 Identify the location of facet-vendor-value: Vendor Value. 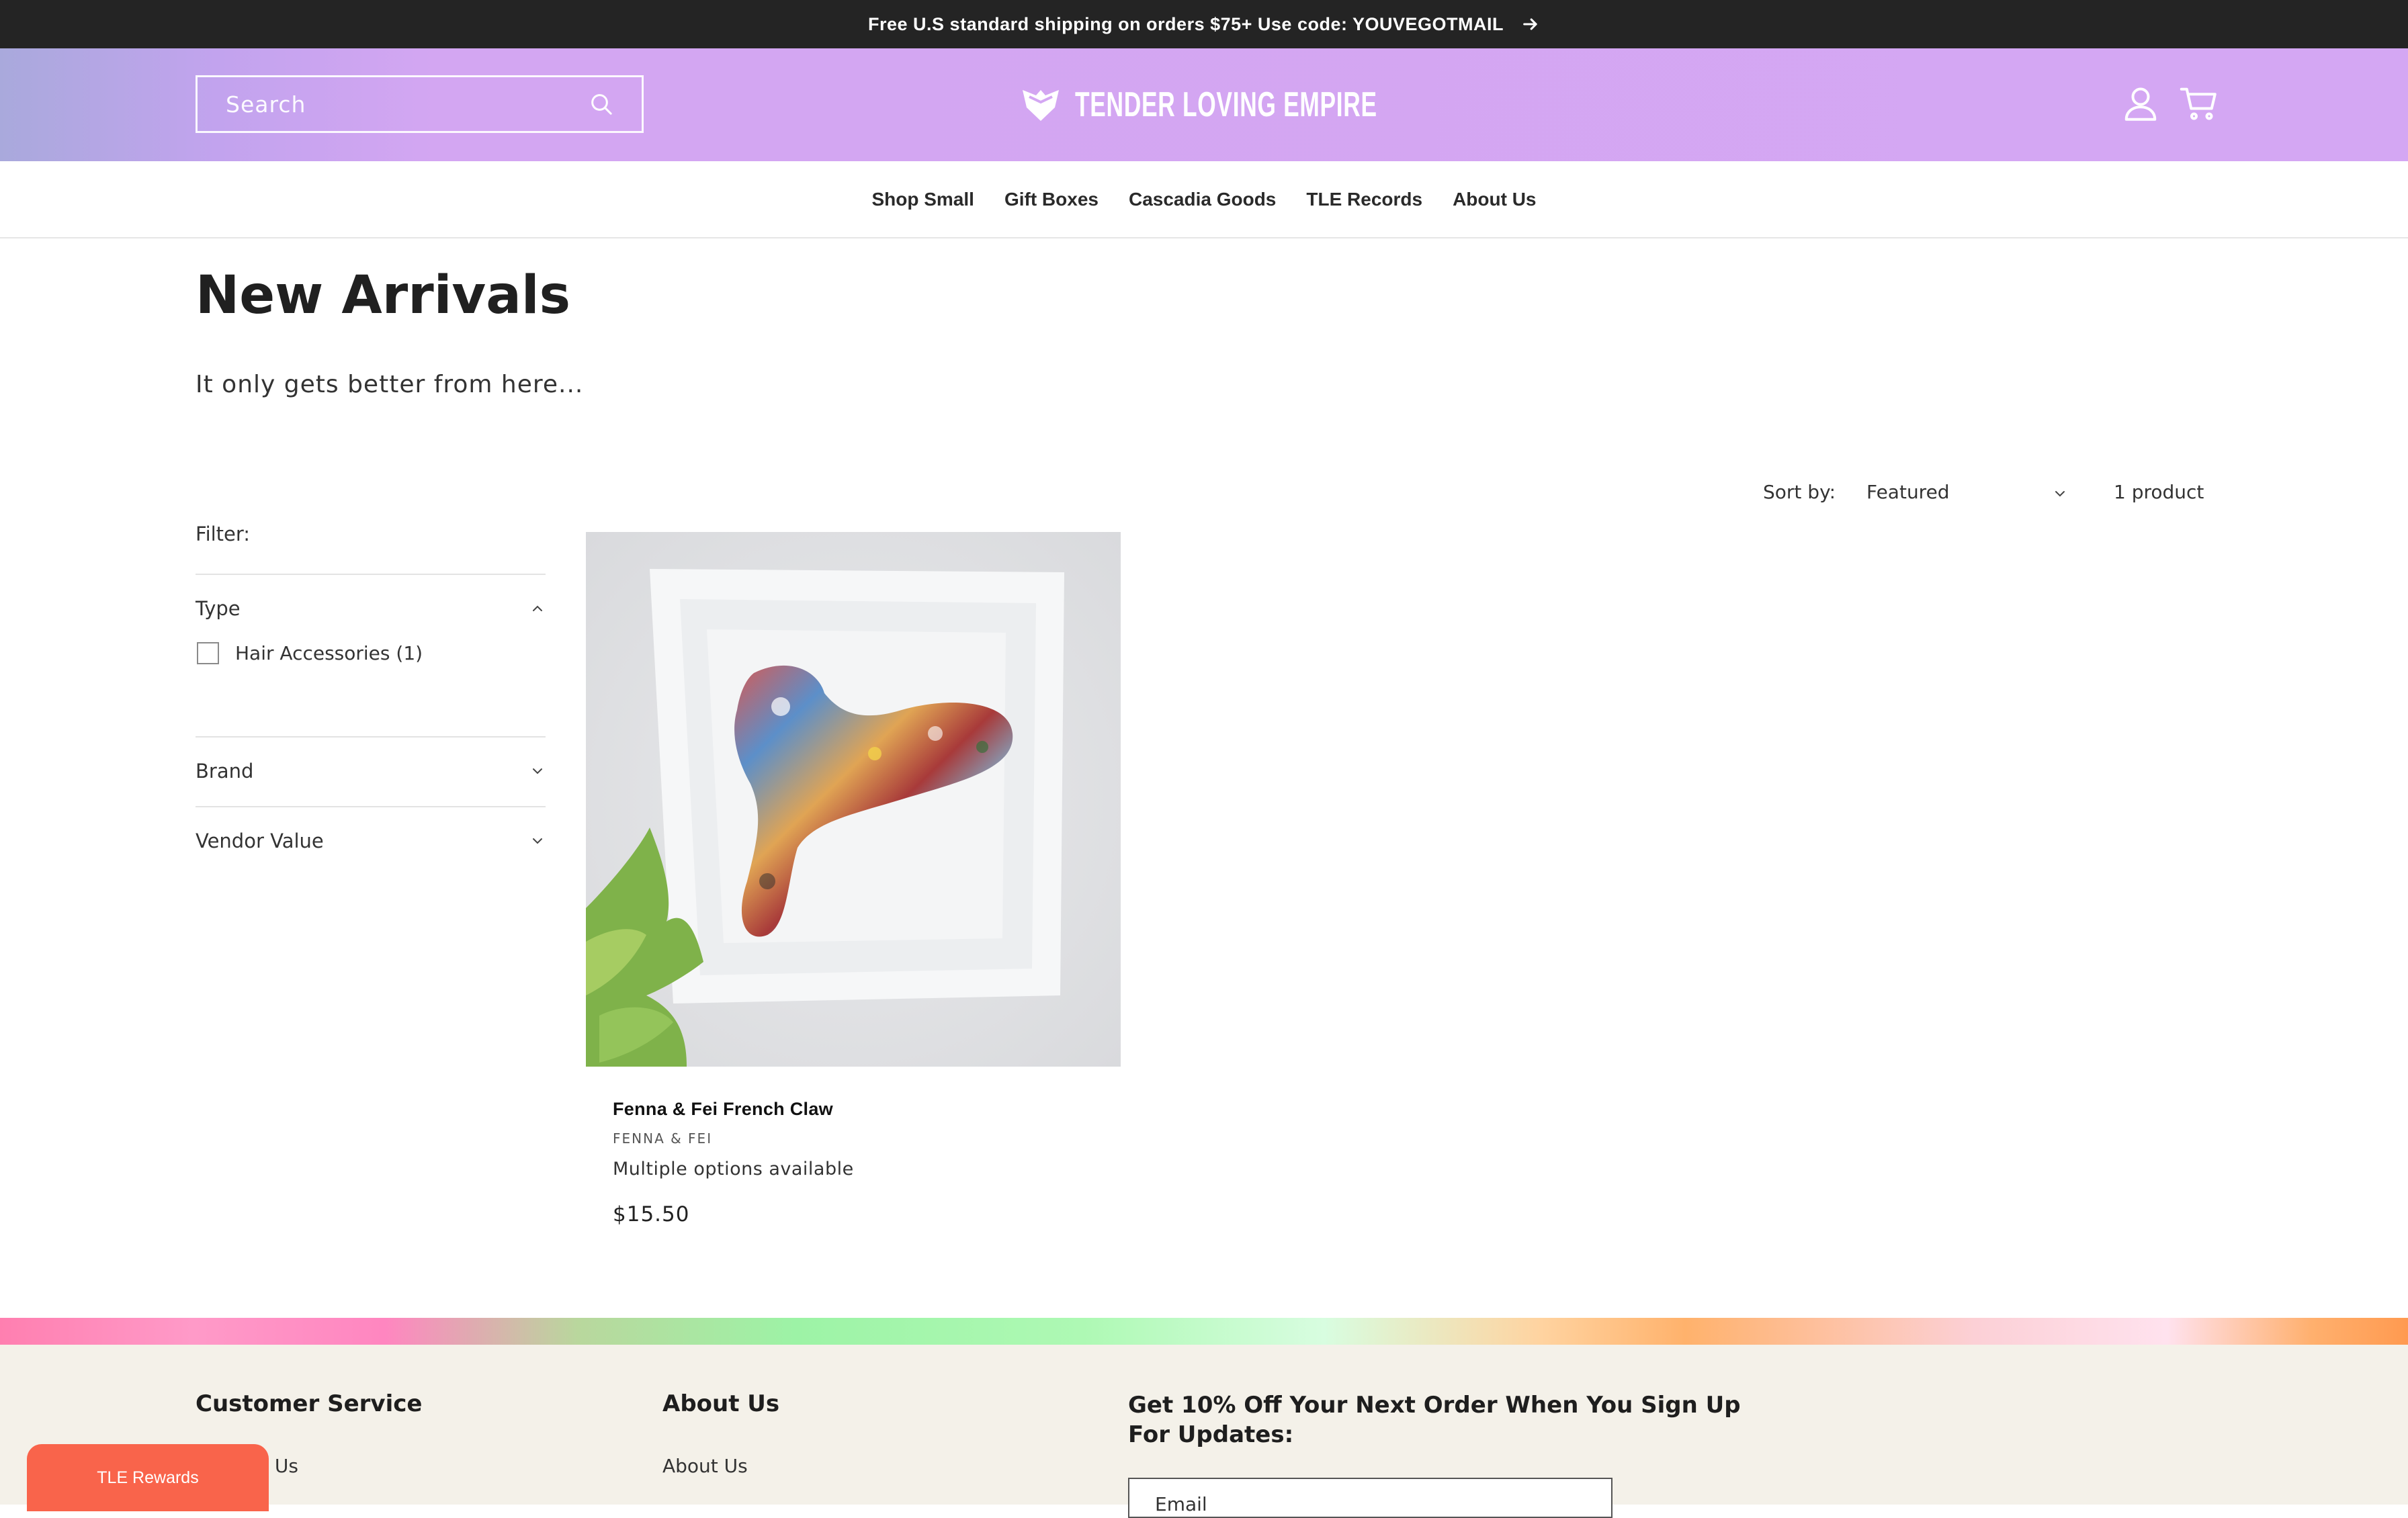
(371, 840).